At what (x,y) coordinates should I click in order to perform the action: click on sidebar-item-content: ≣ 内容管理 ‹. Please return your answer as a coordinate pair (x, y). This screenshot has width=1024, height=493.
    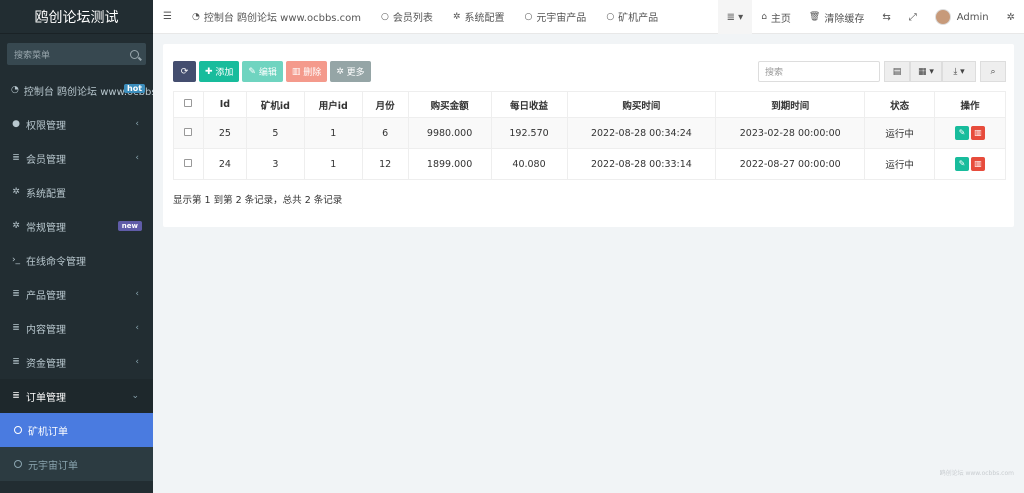
    Looking at the image, I should click on (76, 328).